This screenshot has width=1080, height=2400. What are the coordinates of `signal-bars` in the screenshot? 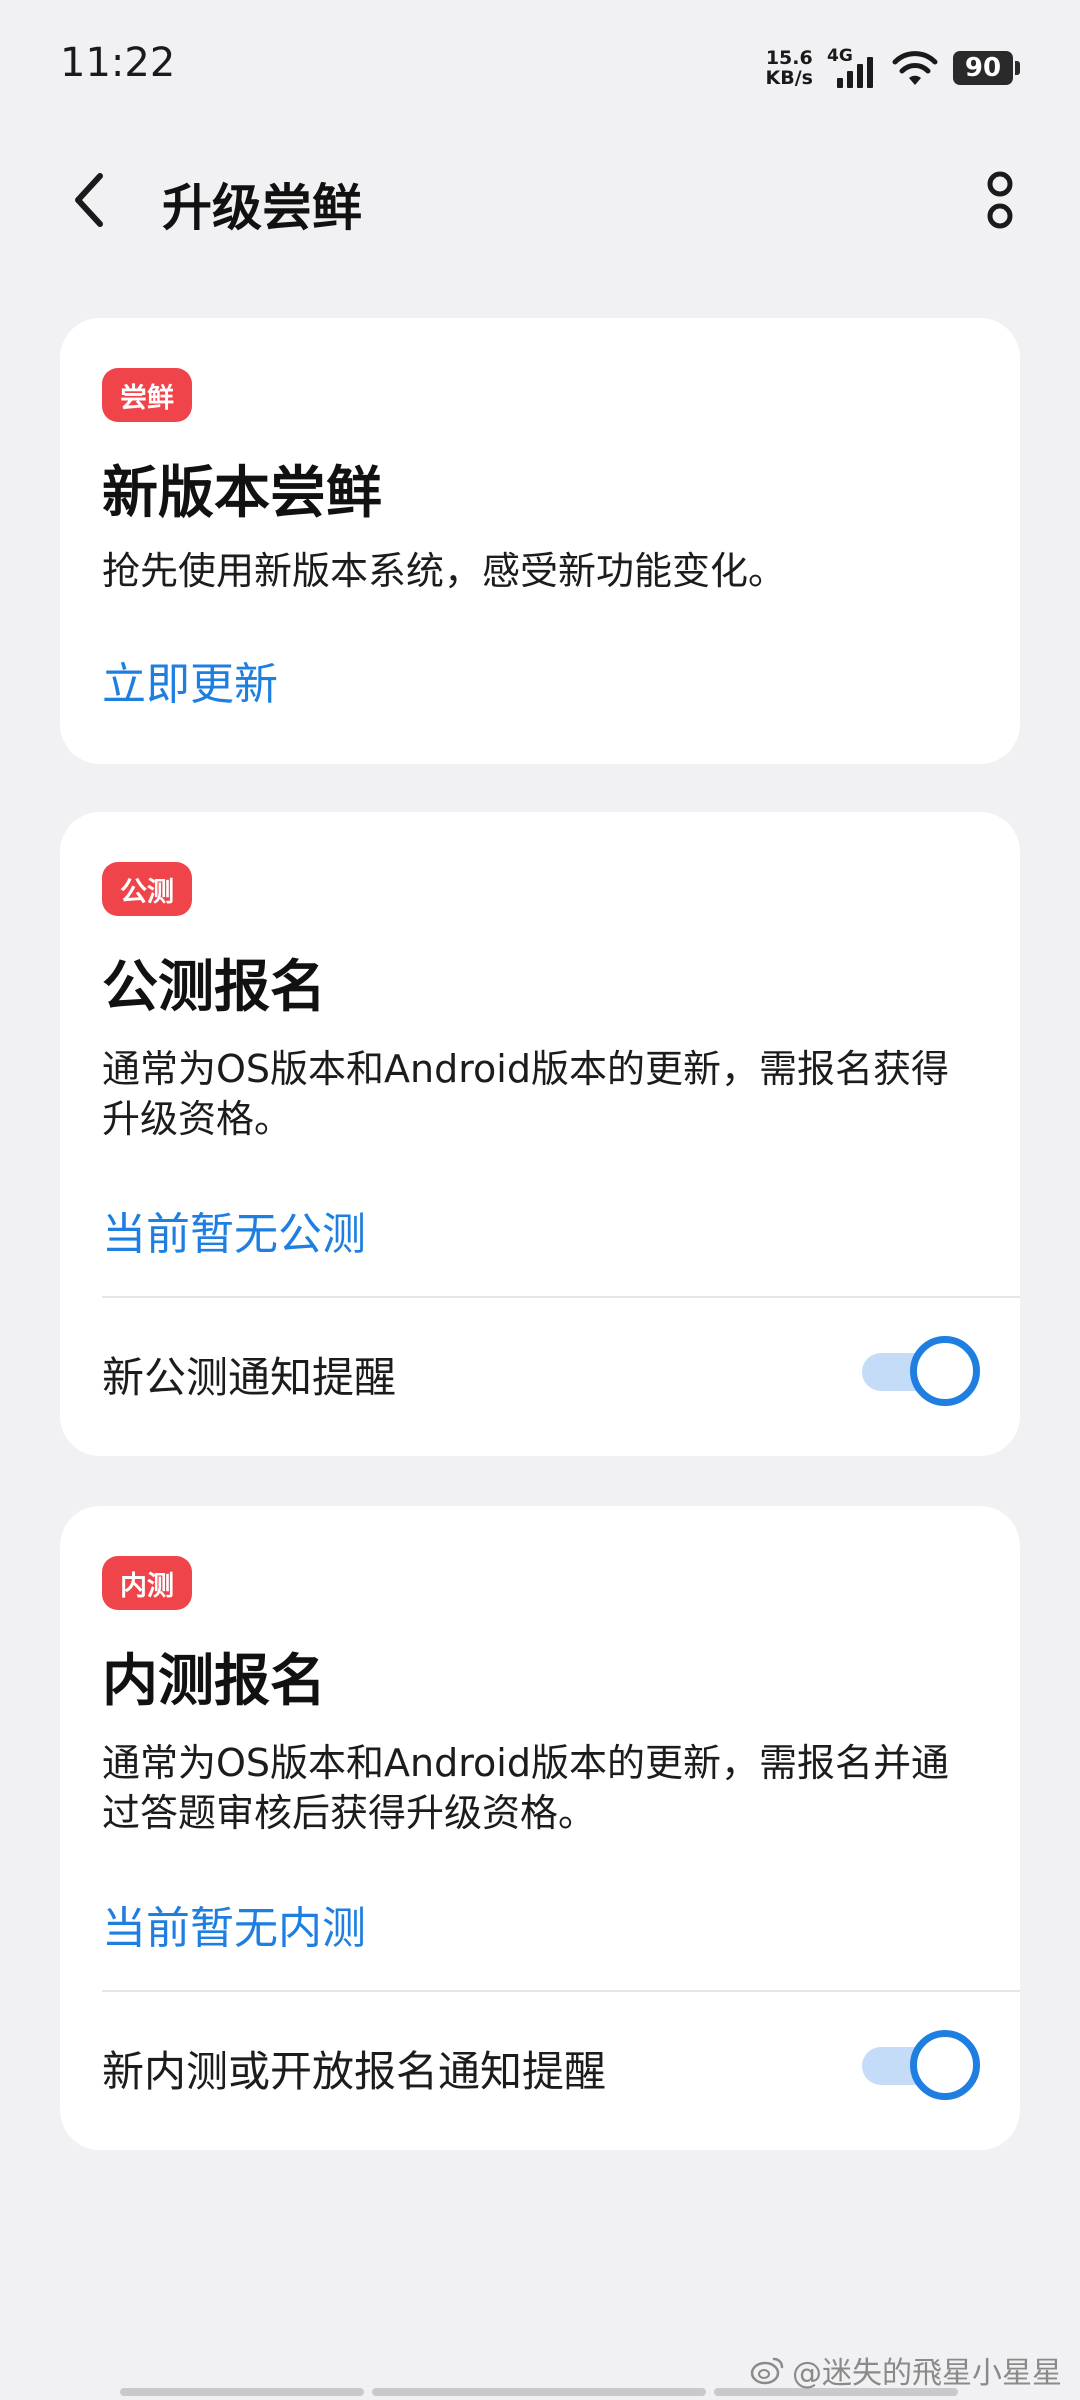 It's located at (855, 72).